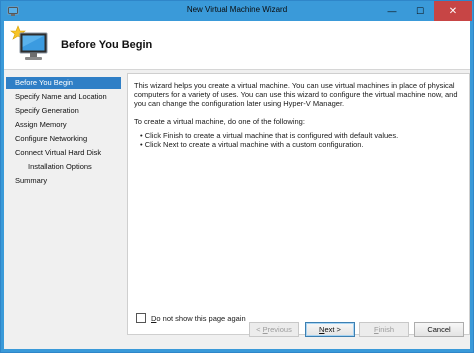  What do you see at coordinates (439, 329) in the screenshot?
I see `cancel-button: Cancel` at bounding box center [439, 329].